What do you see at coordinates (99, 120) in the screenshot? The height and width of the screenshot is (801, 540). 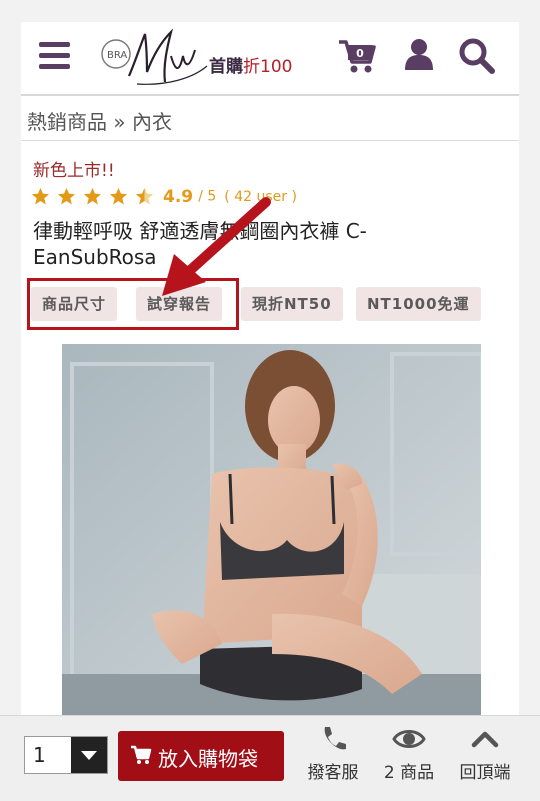 I see `breadcrumb: 熱銷商品 » 內衣` at bounding box center [99, 120].